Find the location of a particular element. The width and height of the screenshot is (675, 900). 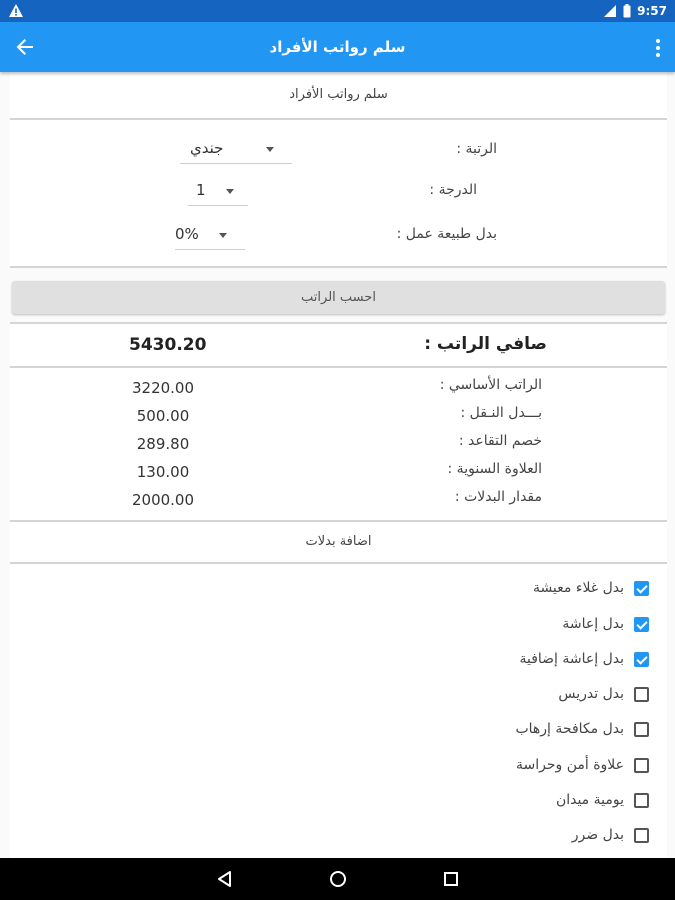

calculate-salary-button: احسب الراتب is located at coordinates (338, 297).